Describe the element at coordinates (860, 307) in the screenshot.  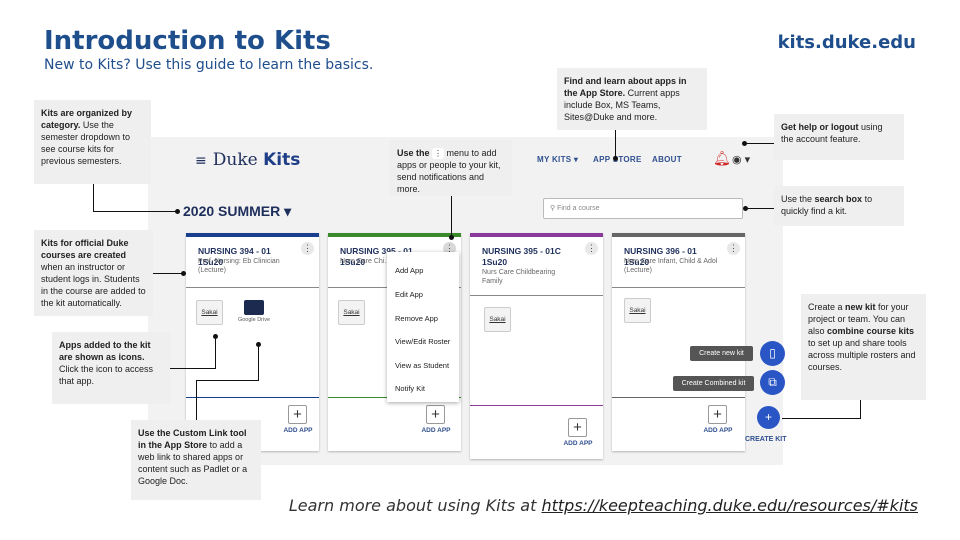
I see `callout-text-bold: new kit` at that location.